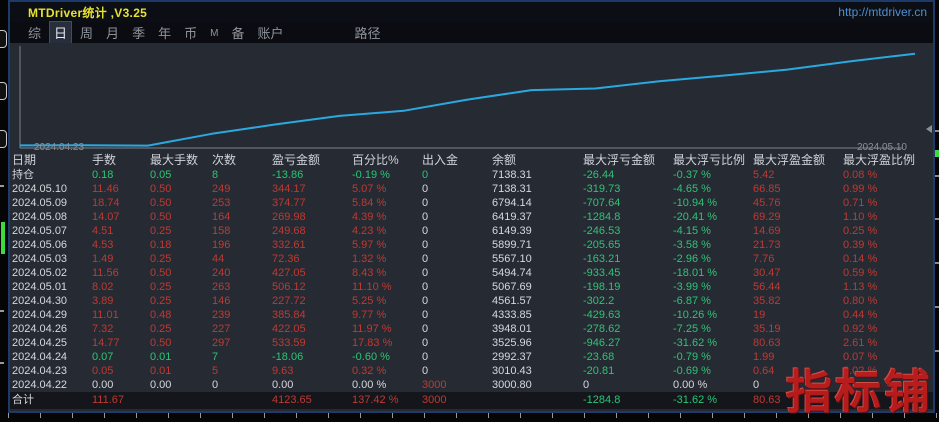 The width and height of the screenshot is (939, 422). What do you see at coordinates (367, 32) in the screenshot?
I see `menu-item-path: 路径` at bounding box center [367, 32].